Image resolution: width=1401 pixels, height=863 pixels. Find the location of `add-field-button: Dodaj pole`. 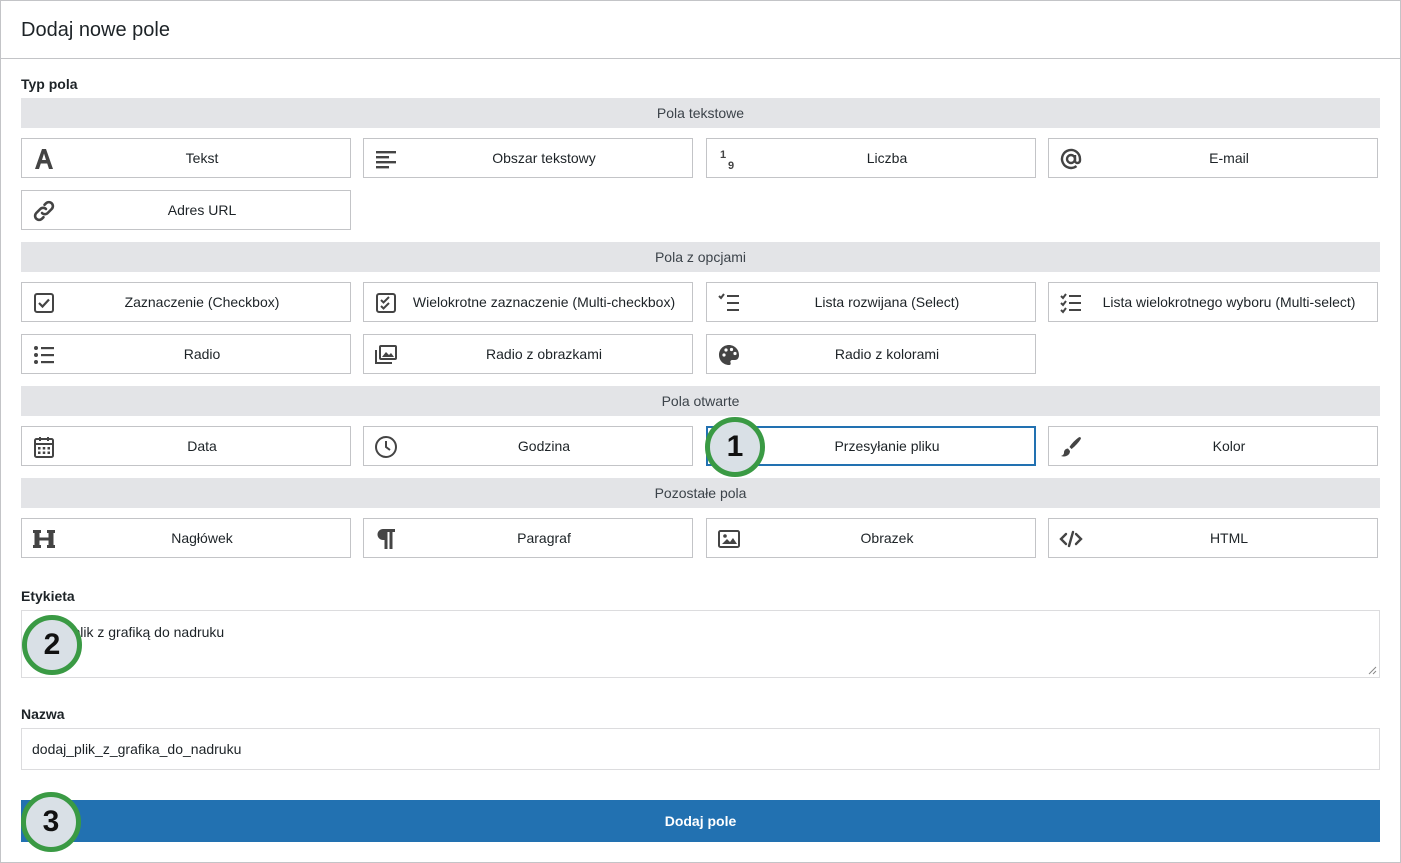

add-field-button: Dodaj pole is located at coordinates (700, 821).